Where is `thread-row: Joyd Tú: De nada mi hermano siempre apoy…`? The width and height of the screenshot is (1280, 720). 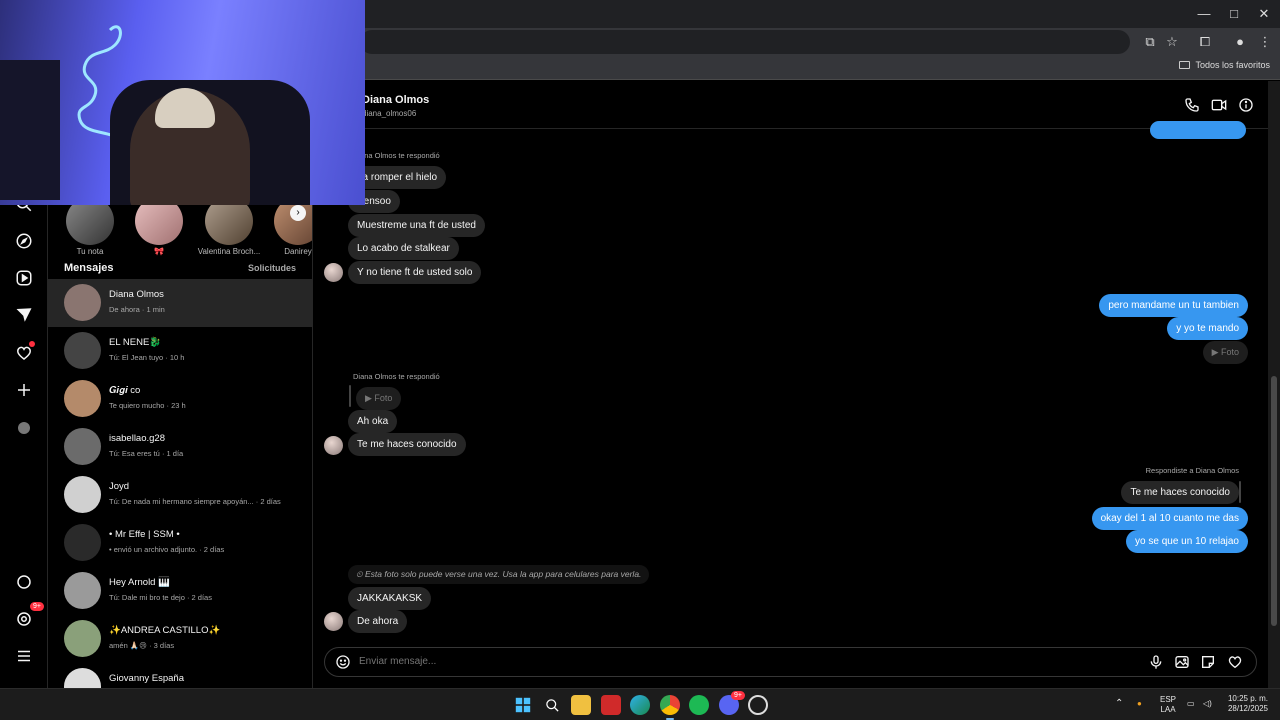 thread-row: Joyd Tú: De nada mi hermano siempre apoy… is located at coordinates (180, 495).